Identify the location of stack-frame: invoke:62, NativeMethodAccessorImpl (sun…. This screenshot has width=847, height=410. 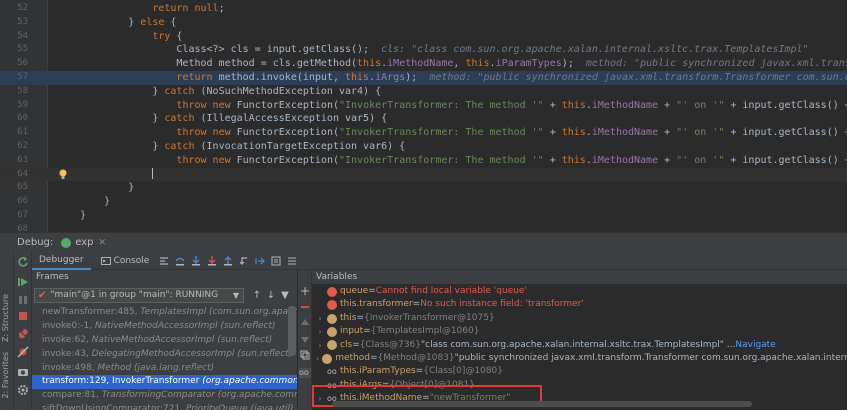
(164, 341).